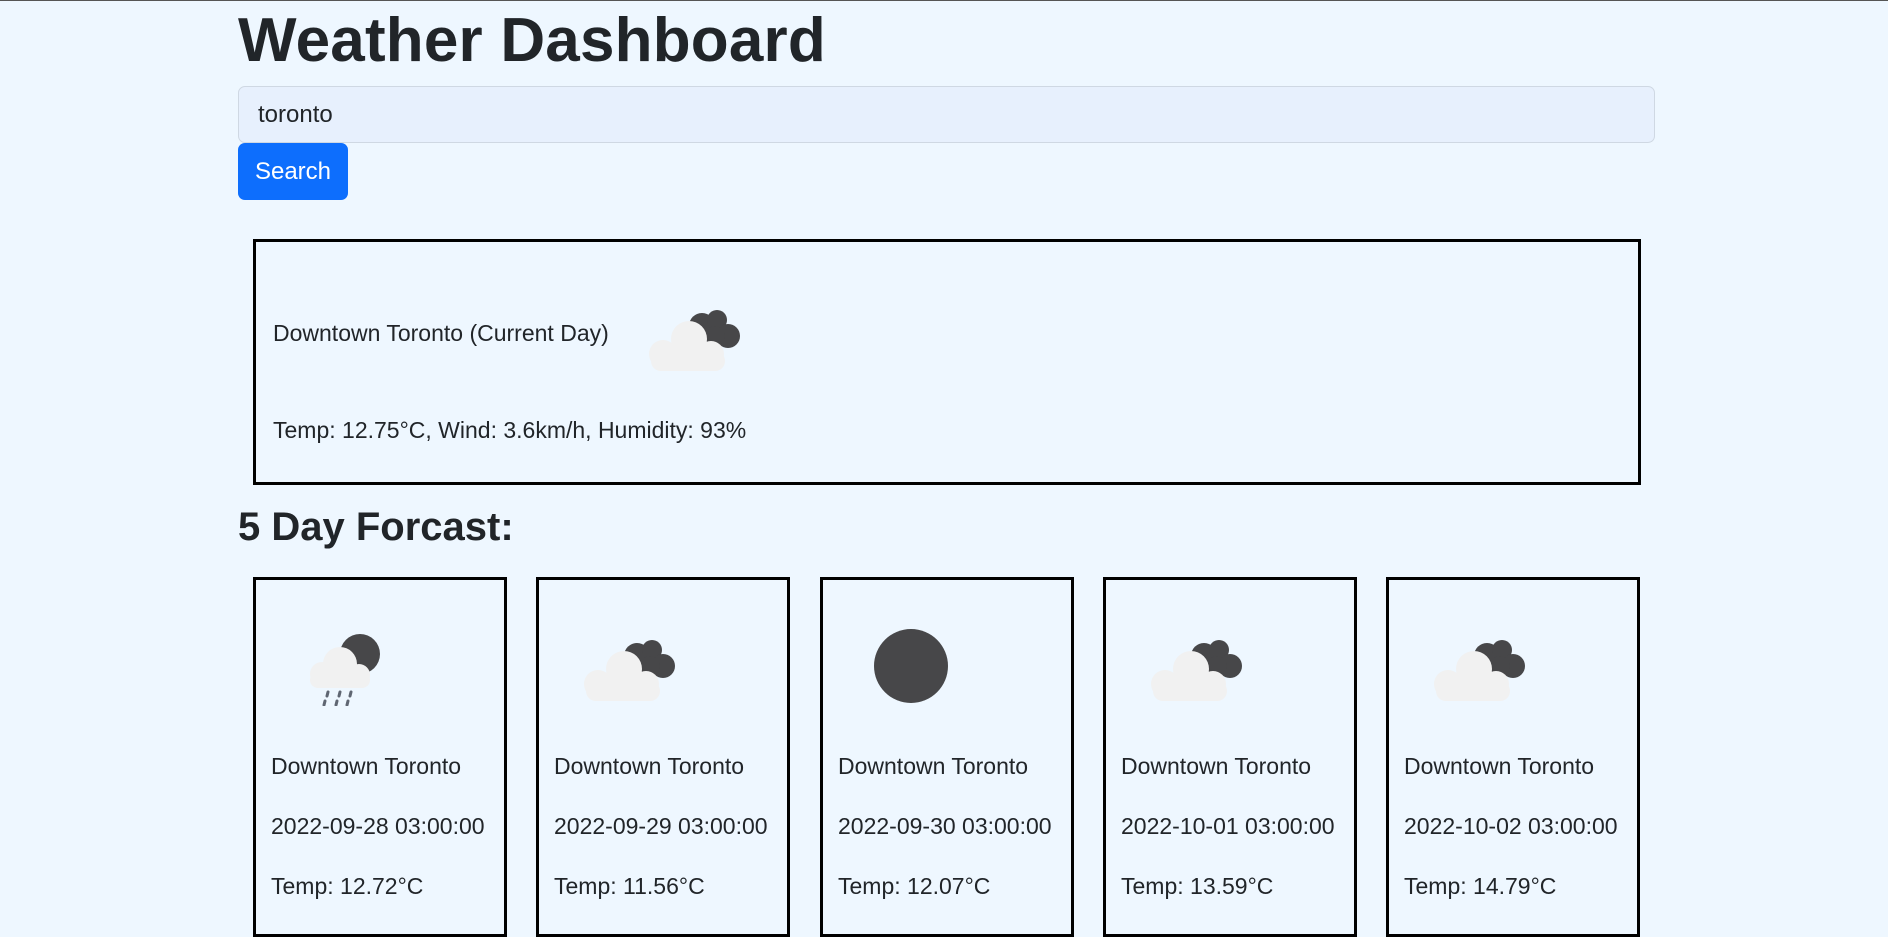 The width and height of the screenshot is (1888, 937). What do you see at coordinates (945, 826) in the screenshot?
I see `forecast-date: 2022-09-30 03:00:00` at bounding box center [945, 826].